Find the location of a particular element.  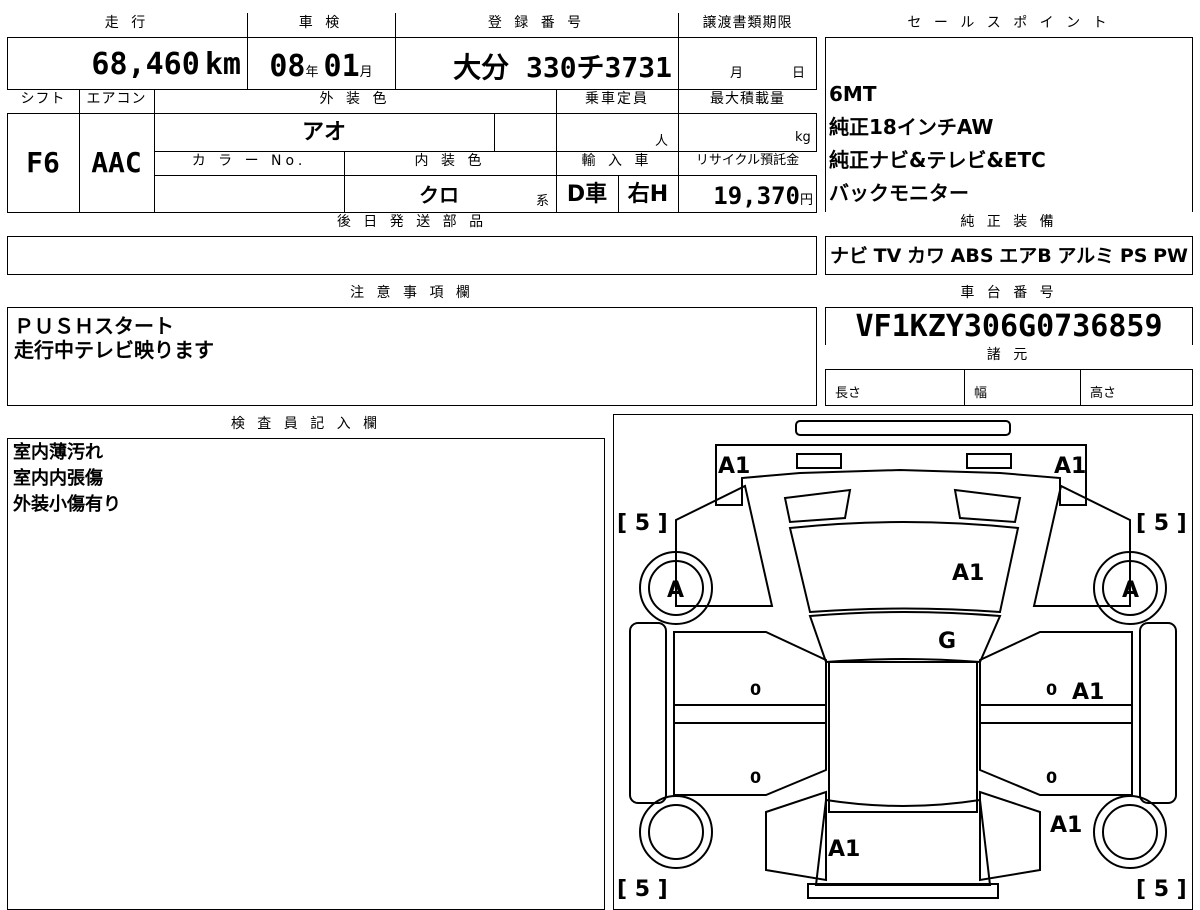

inspection-header: 車 検 is located at coordinates (321, 25).